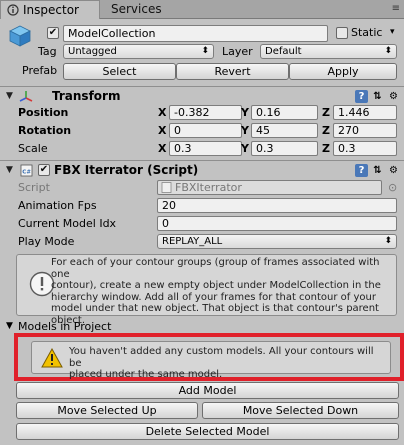 This screenshot has height=445, width=404. What do you see at coordinates (146, 374) in the screenshot?
I see `warning-line: placed under the same model.` at bounding box center [146, 374].